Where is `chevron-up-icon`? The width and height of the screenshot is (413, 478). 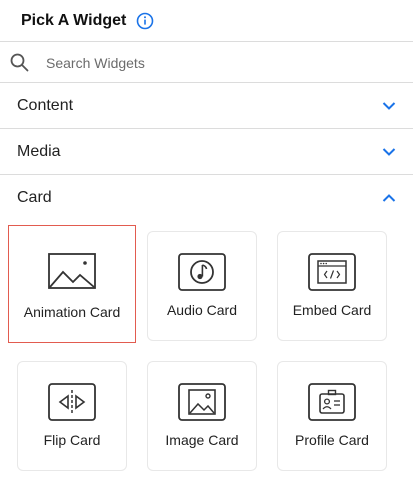 chevron-up-icon is located at coordinates (389, 198).